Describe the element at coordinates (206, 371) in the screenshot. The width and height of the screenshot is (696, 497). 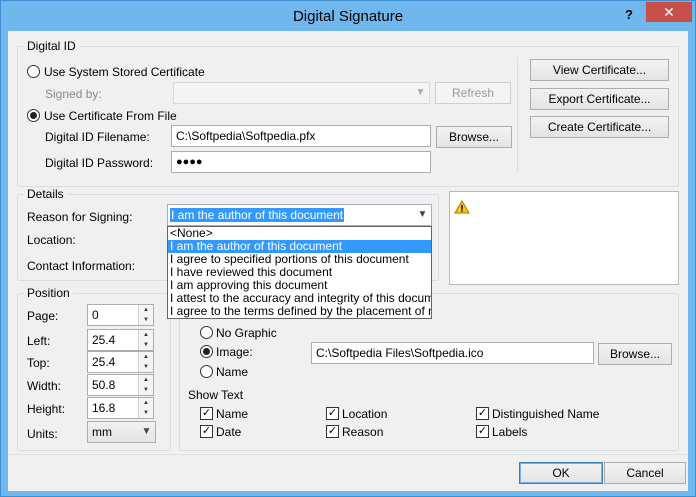
I see `name-radio` at that location.